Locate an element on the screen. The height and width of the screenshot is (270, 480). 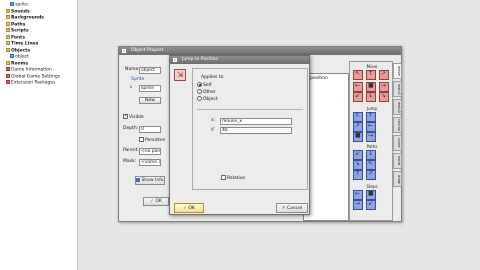
tab-main1: main1 is located at coordinates (397, 89).